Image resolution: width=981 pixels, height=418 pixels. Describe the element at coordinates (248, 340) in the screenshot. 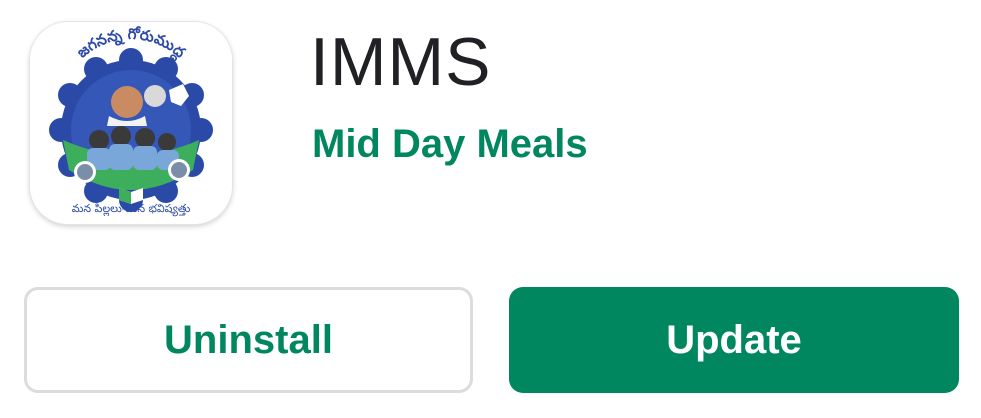

I see `uninstall-button: Uninstall` at that location.